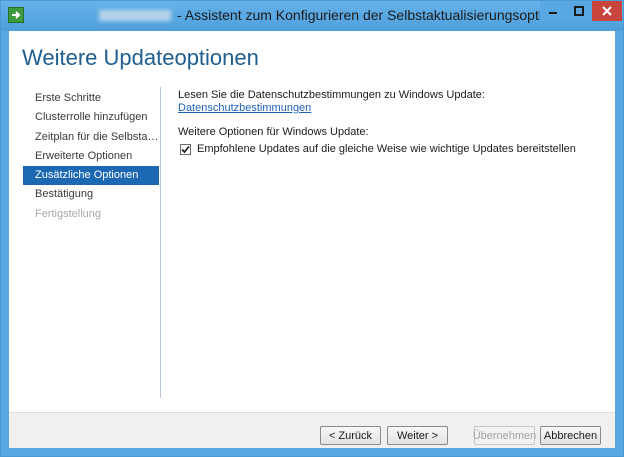  Describe the element at coordinates (244, 108) in the screenshot. I see `privacy-link: Datenschutzbestimmungen` at that location.